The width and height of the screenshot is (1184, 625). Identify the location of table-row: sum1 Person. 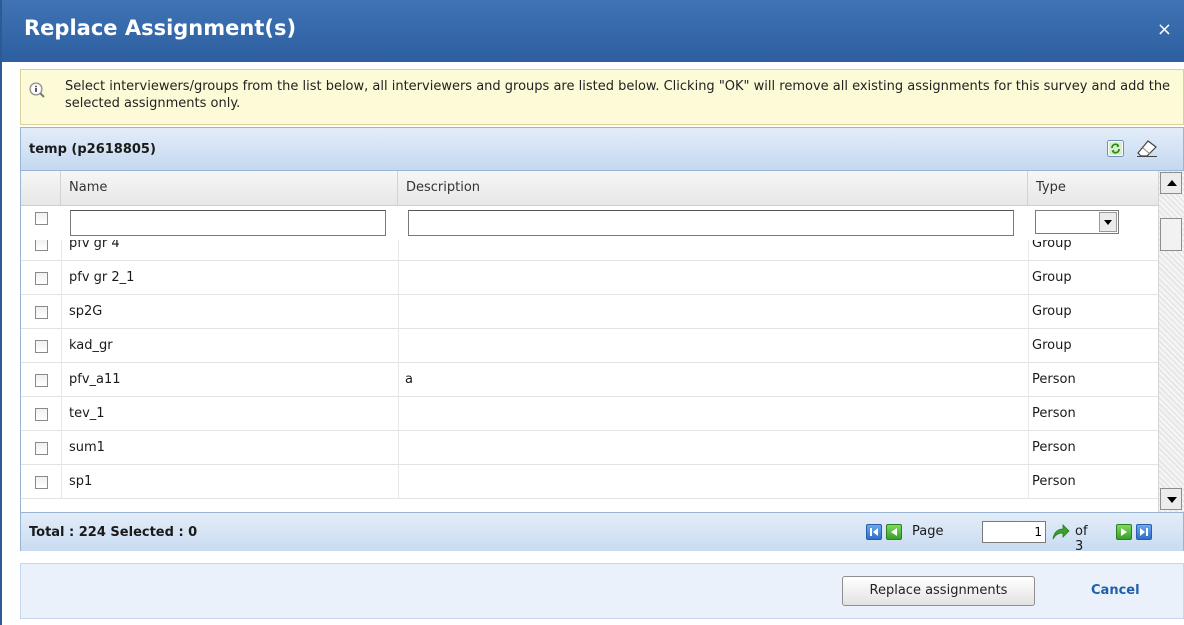
(589, 448).